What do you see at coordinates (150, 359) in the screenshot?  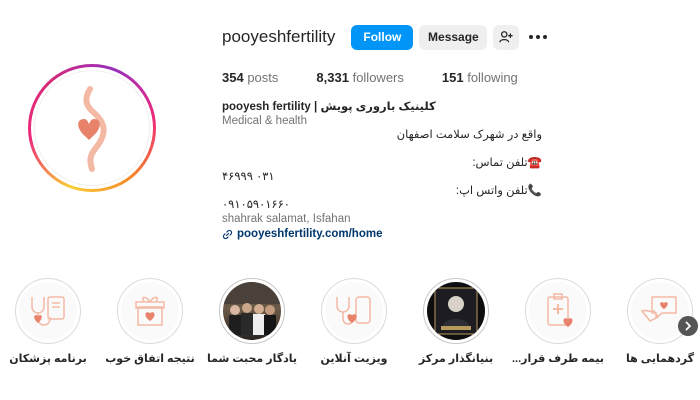 I see `highlight-label: نتیجه اتفاق خوب` at bounding box center [150, 359].